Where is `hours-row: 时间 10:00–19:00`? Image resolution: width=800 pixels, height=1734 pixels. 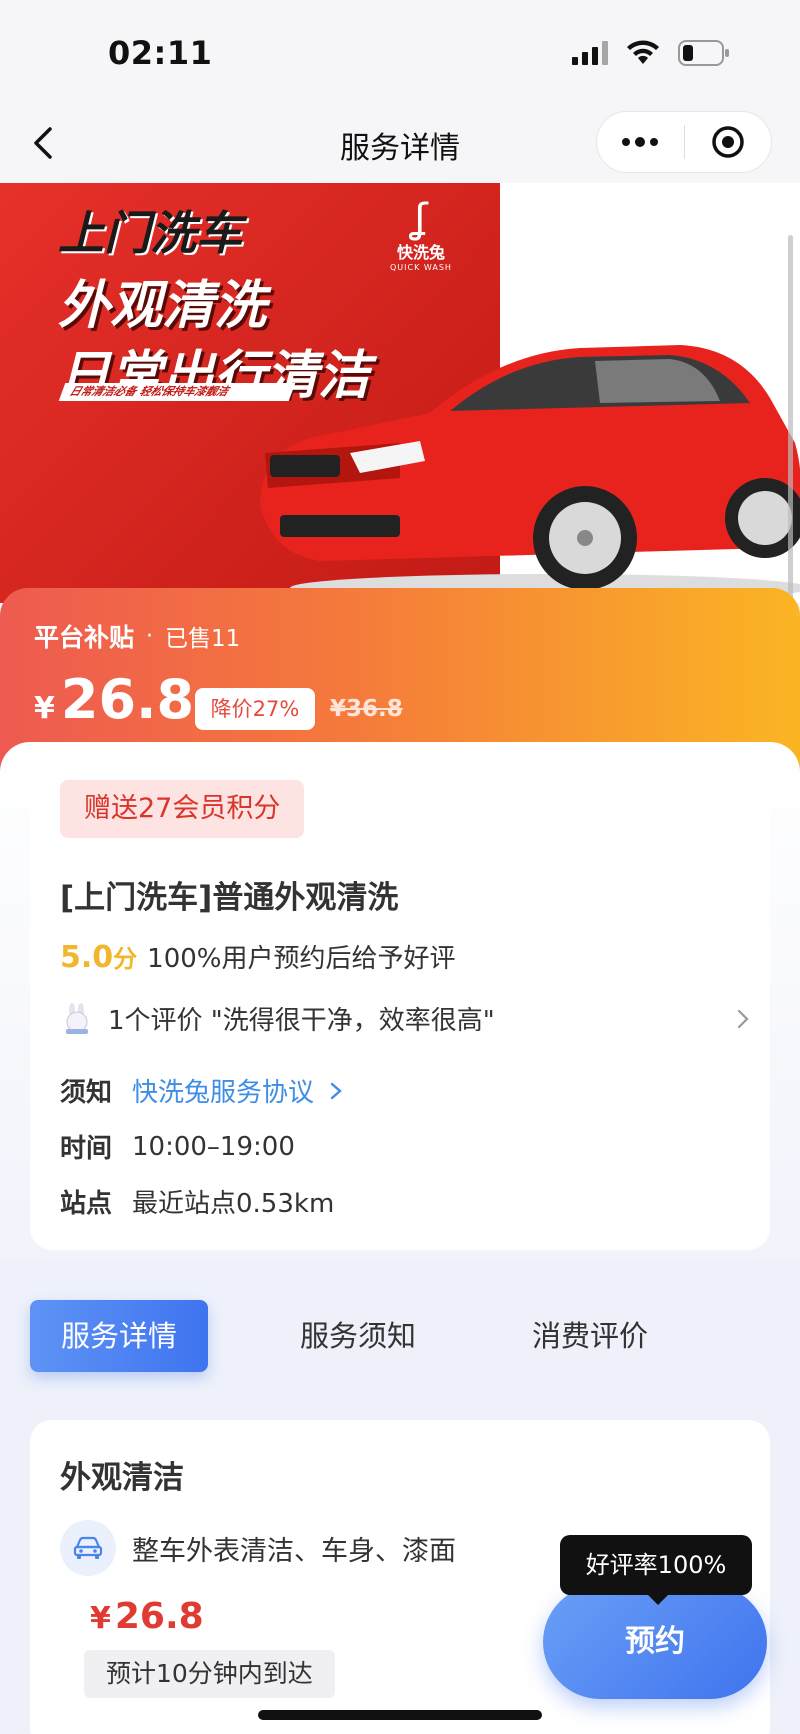 hours-row: 时间 10:00–19:00 is located at coordinates (177, 1146).